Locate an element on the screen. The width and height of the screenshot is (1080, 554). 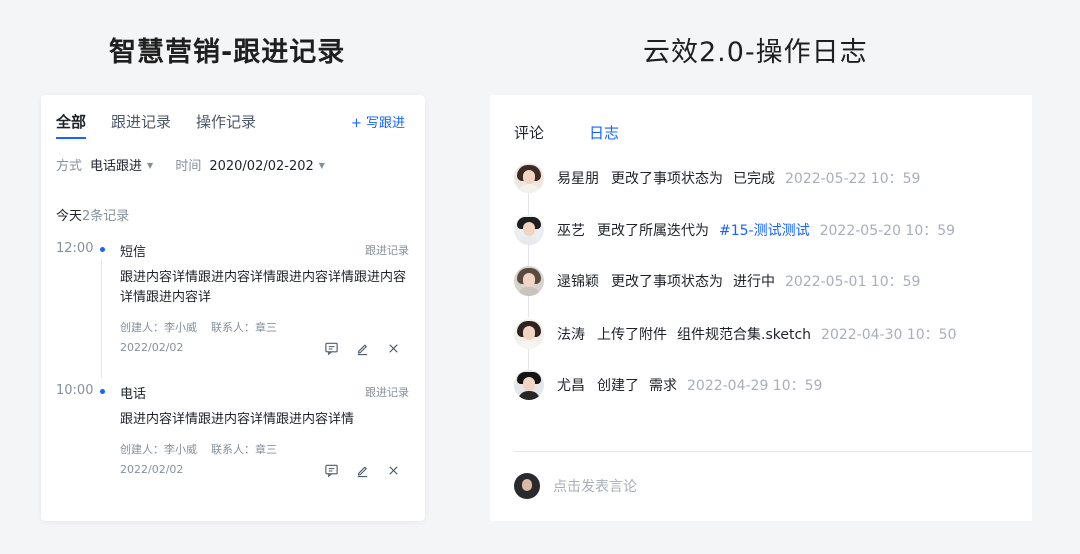
right-heading: 云效2.0-操作日志 is located at coordinates (755, 52).